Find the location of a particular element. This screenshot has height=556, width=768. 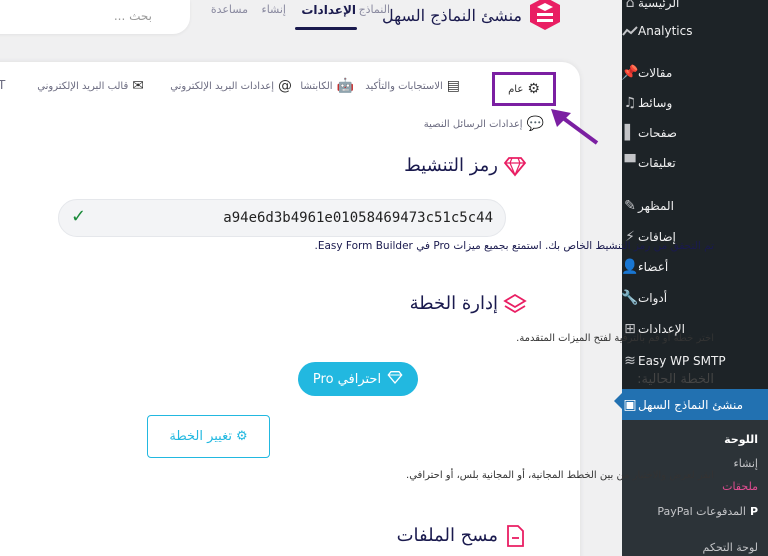

tools-icon: 🔧 is located at coordinates (630, 298).